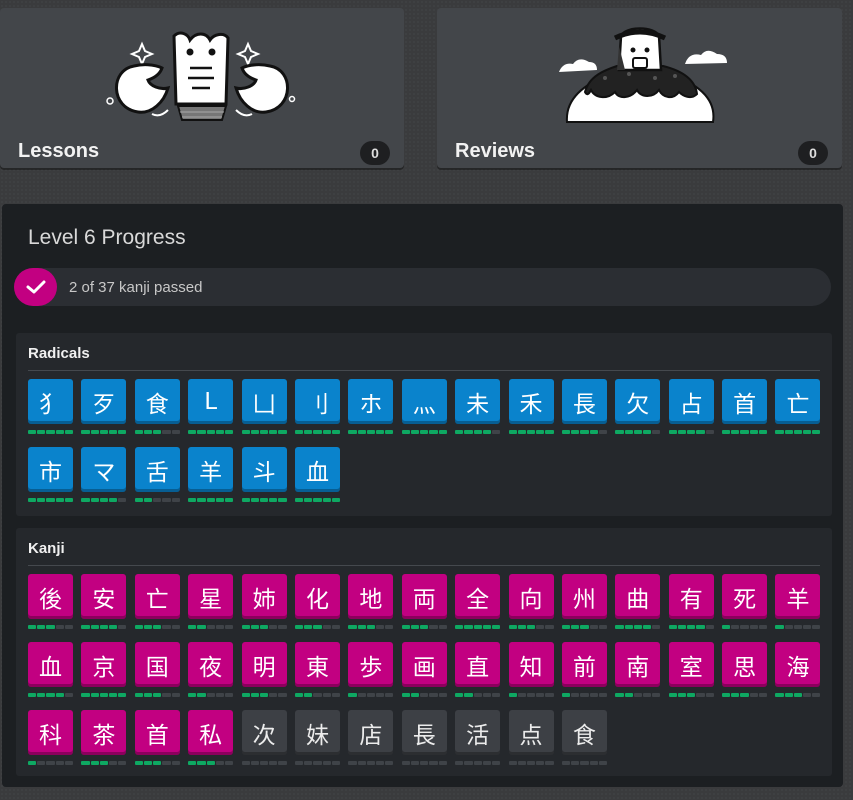 The image size is (853, 800). I want to click on kanji-tile: 後, so click(51, 603).